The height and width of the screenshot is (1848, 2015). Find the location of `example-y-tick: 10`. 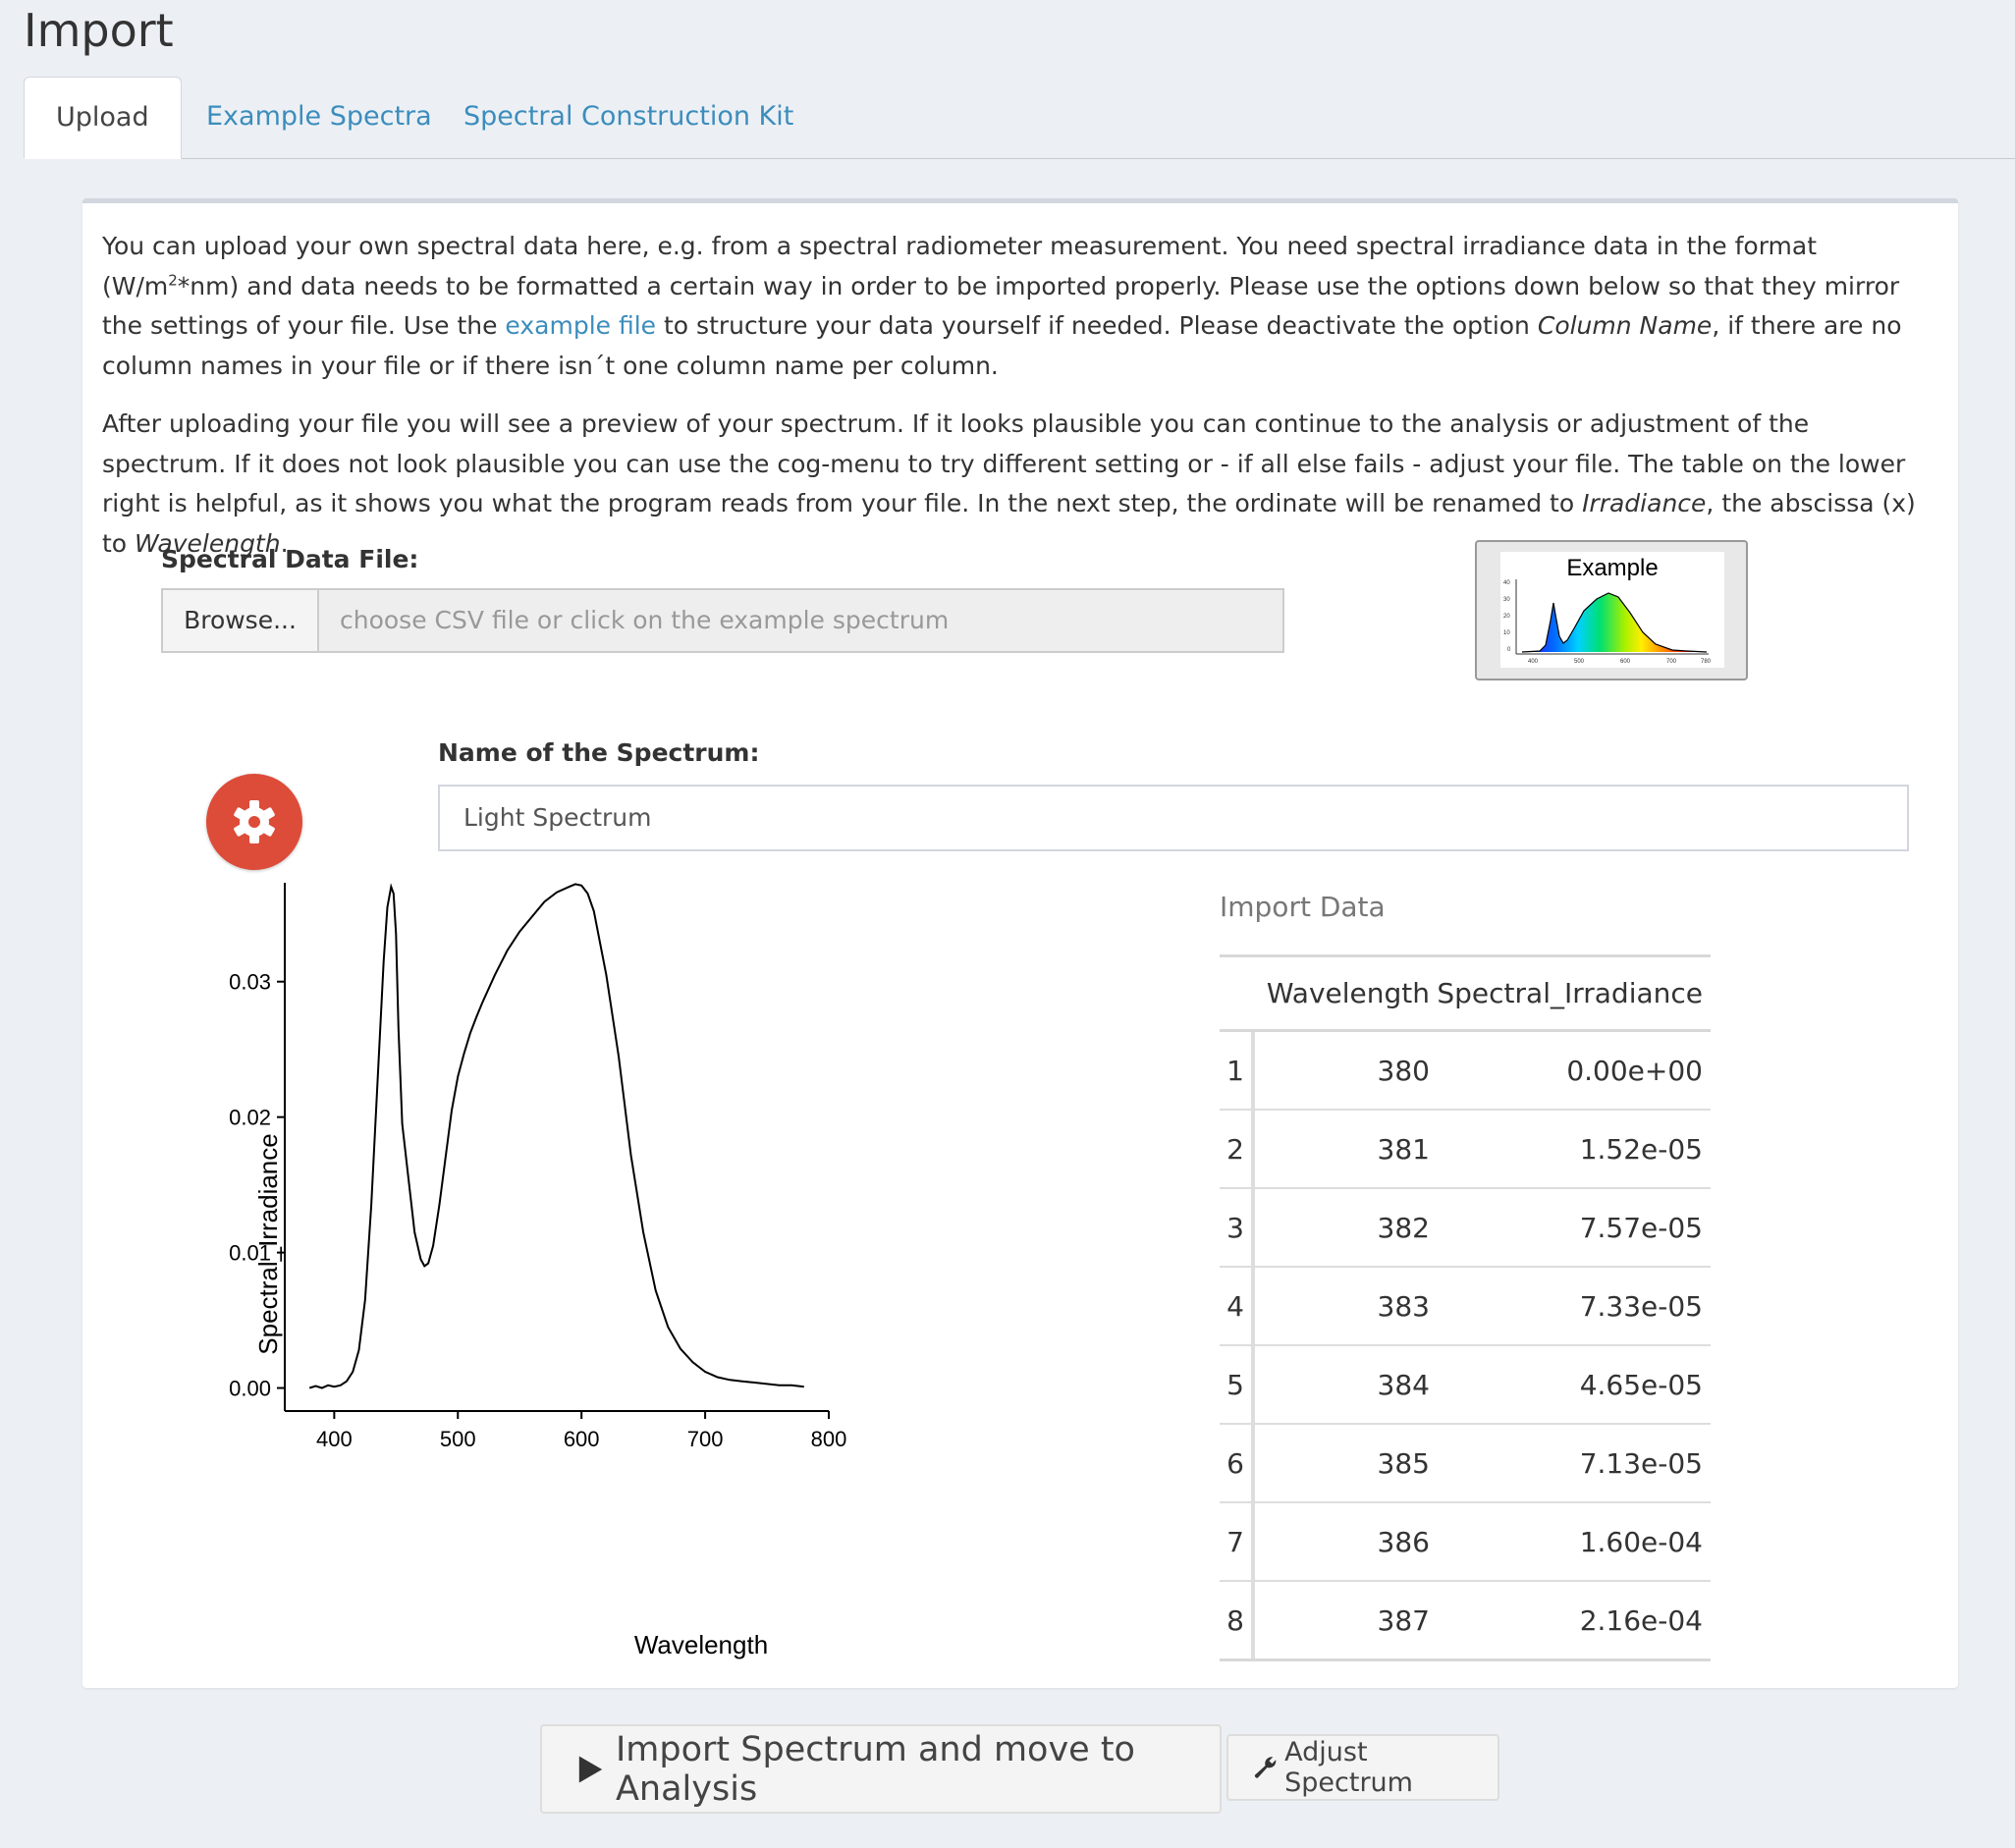

example-y-tick: 10 is located at coordinates (1507, 633).